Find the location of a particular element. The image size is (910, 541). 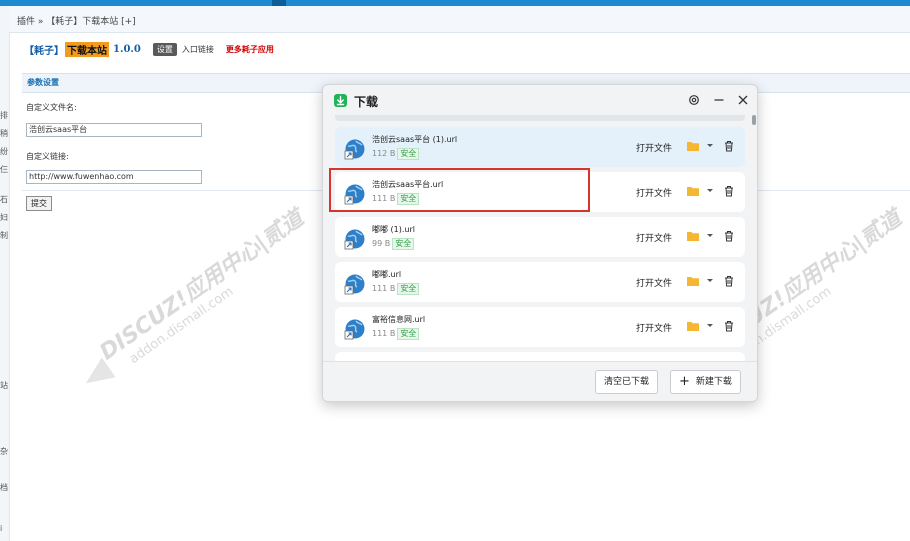

file-size: 99 B is located at coordinates (381, 243).